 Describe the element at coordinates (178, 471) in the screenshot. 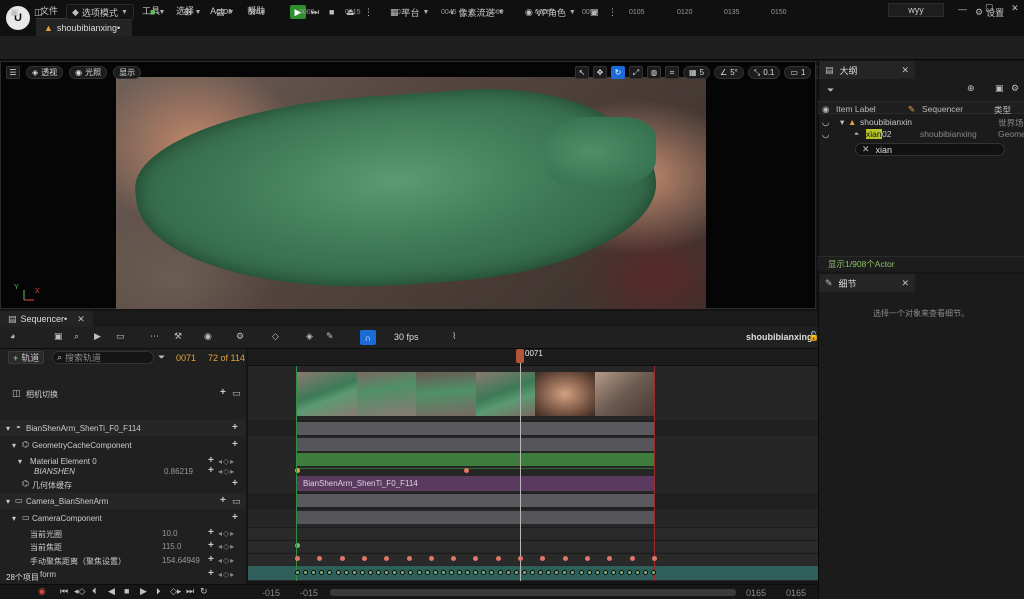

I see `param-bianshen-value: 0.86219` at that location.